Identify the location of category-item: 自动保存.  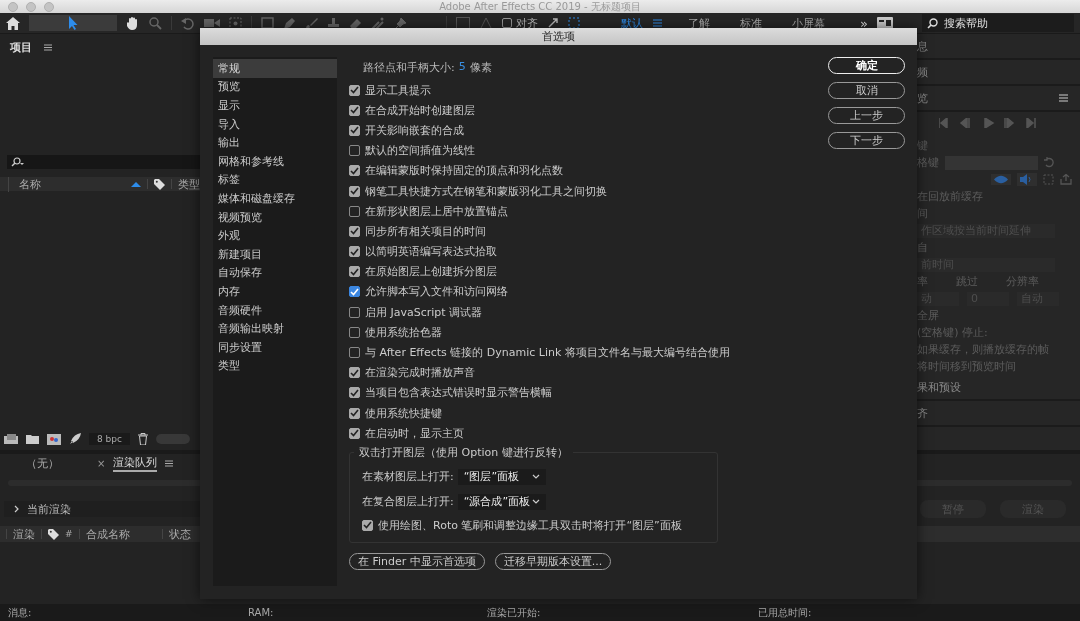
(275, 273).